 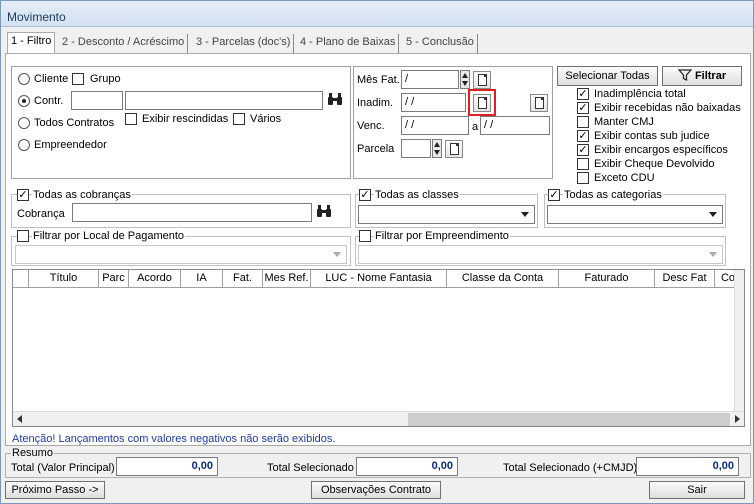 What do you see at coordinates (570, 468) in the screenshot?
I see `total-cmjd-label: Total Selecionado (+CMJD)` at bounding box center [570, 468].